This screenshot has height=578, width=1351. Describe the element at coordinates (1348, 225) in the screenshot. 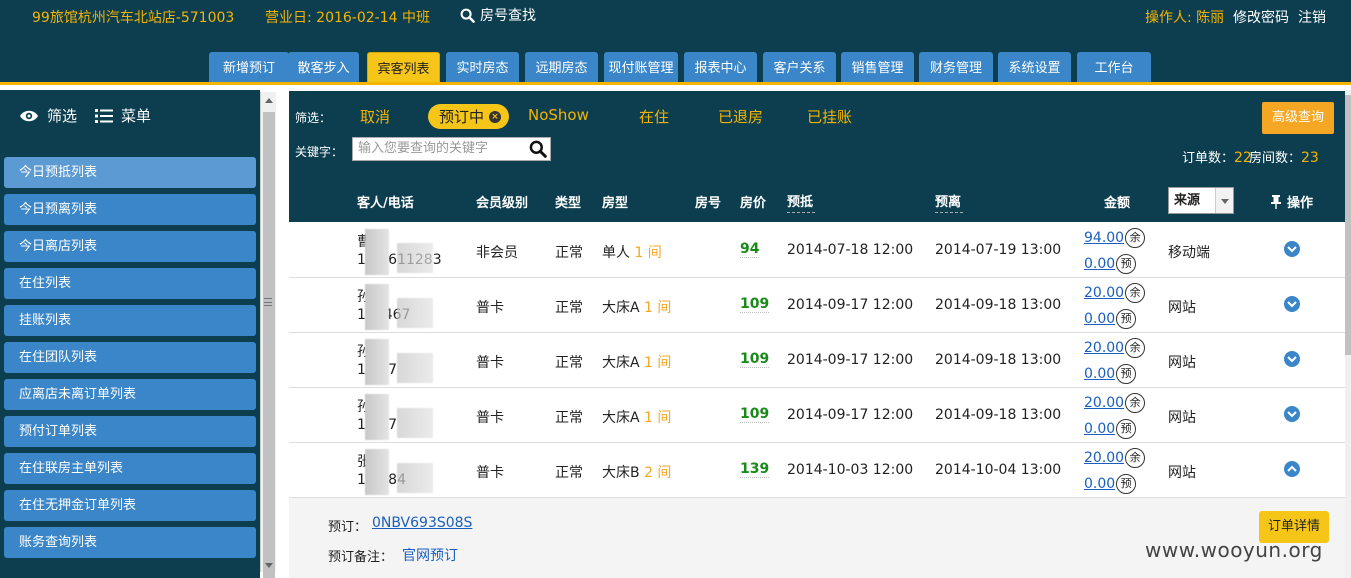

I see `page-scrollbar-thumb` at that location.